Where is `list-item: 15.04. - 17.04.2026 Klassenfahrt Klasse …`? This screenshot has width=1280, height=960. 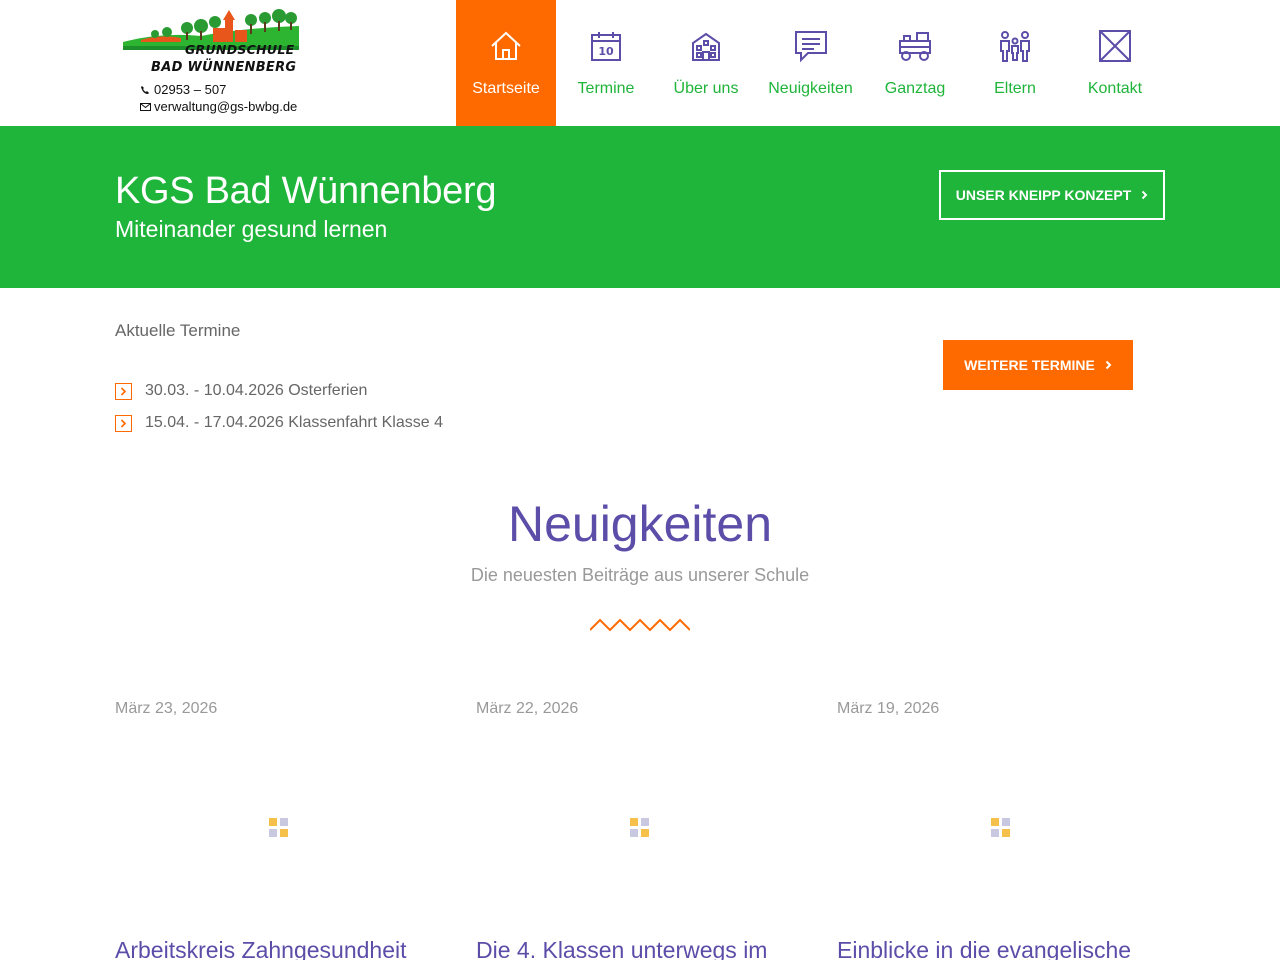 list-item: 15.04. - 17.04.2026 Klassenfahrt Klasse … is located at coordinates (279, 423).